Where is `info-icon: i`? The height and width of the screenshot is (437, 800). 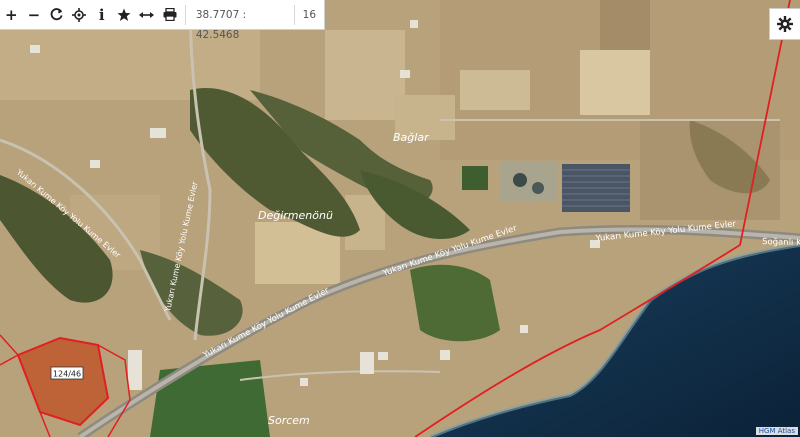
info-icon: i is located at coordinates (101, 14).